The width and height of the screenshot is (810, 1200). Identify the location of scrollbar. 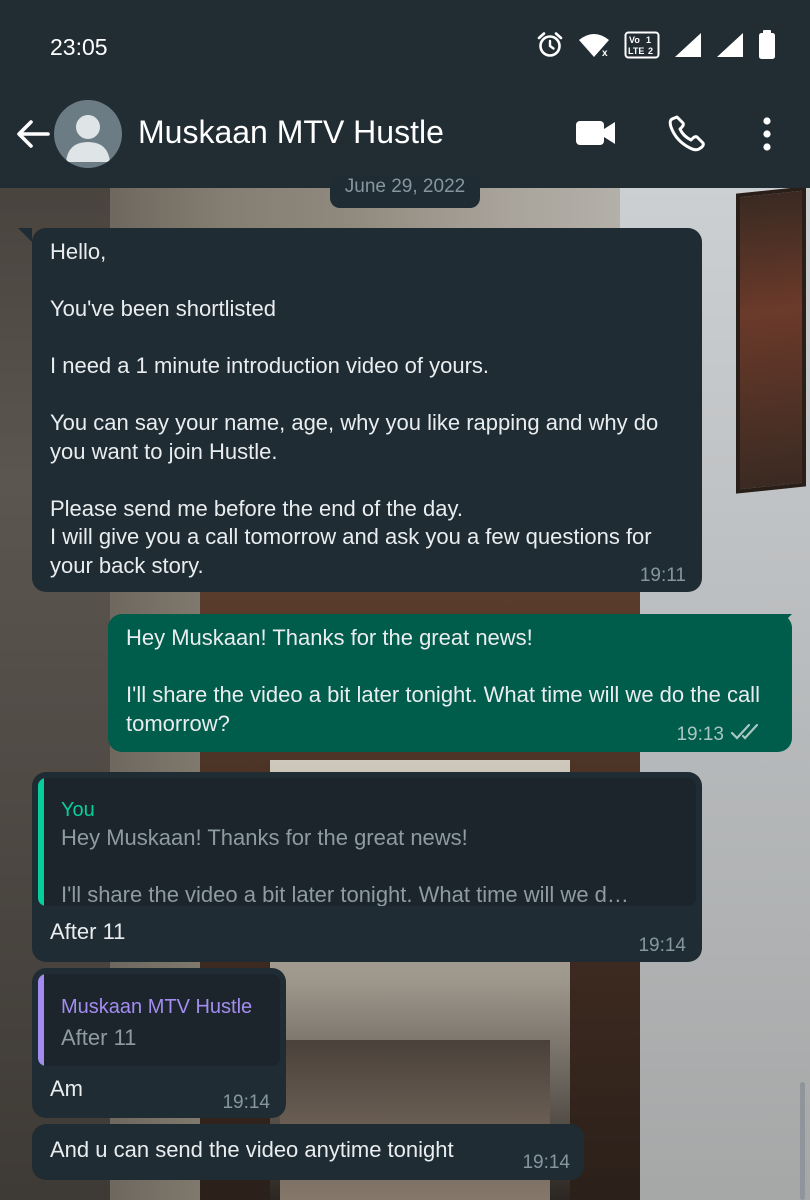
(802, 1141).